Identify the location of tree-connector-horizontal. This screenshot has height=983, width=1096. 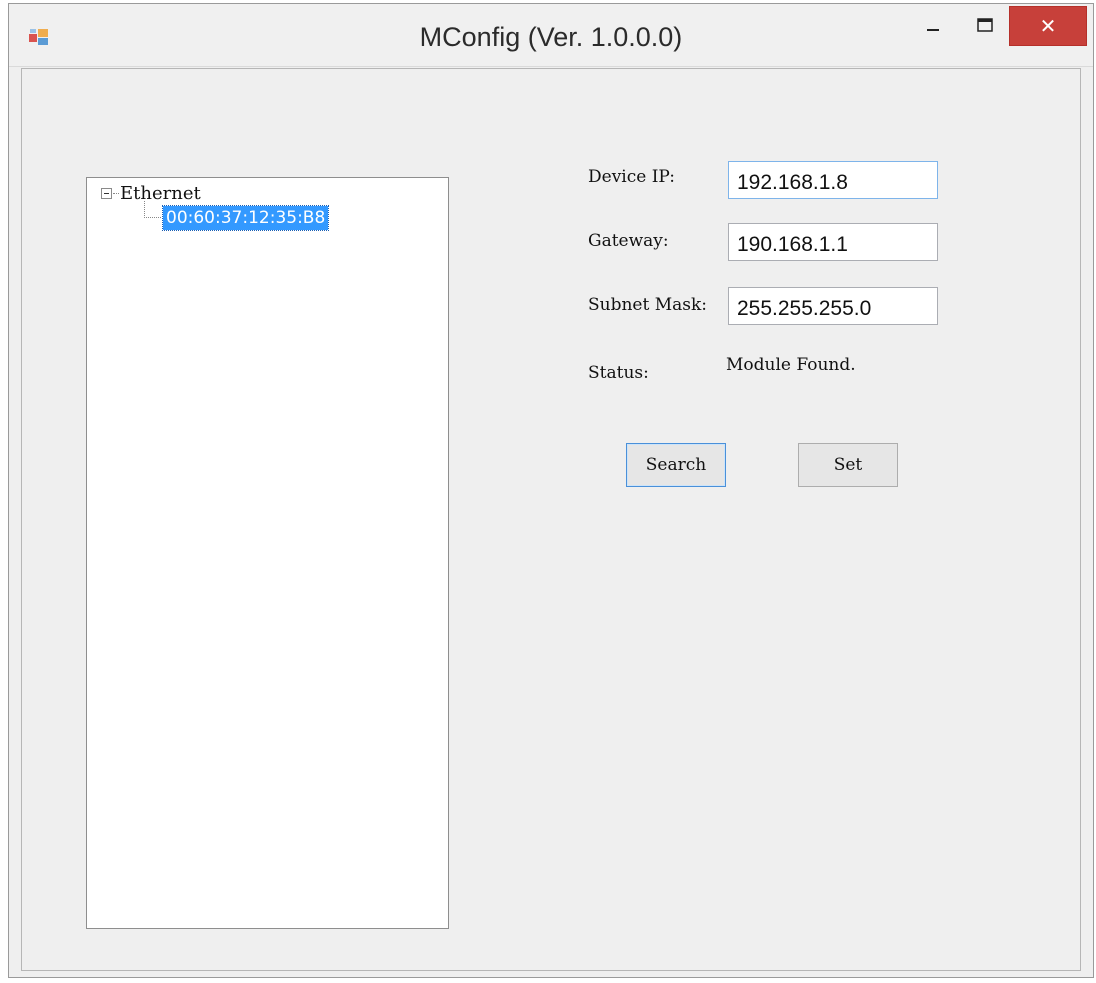
(116, 193).